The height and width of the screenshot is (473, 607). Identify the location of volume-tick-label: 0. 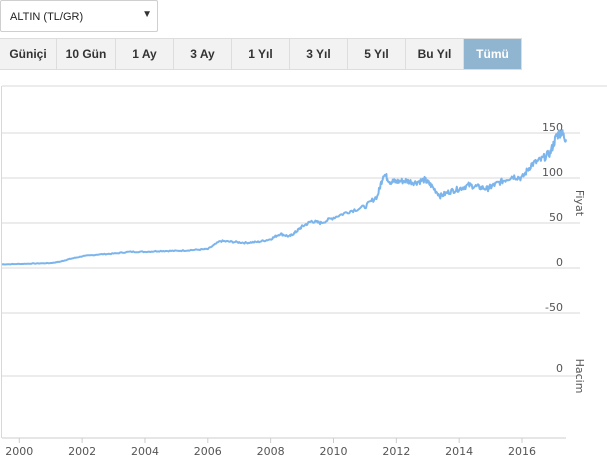
(559, 368).